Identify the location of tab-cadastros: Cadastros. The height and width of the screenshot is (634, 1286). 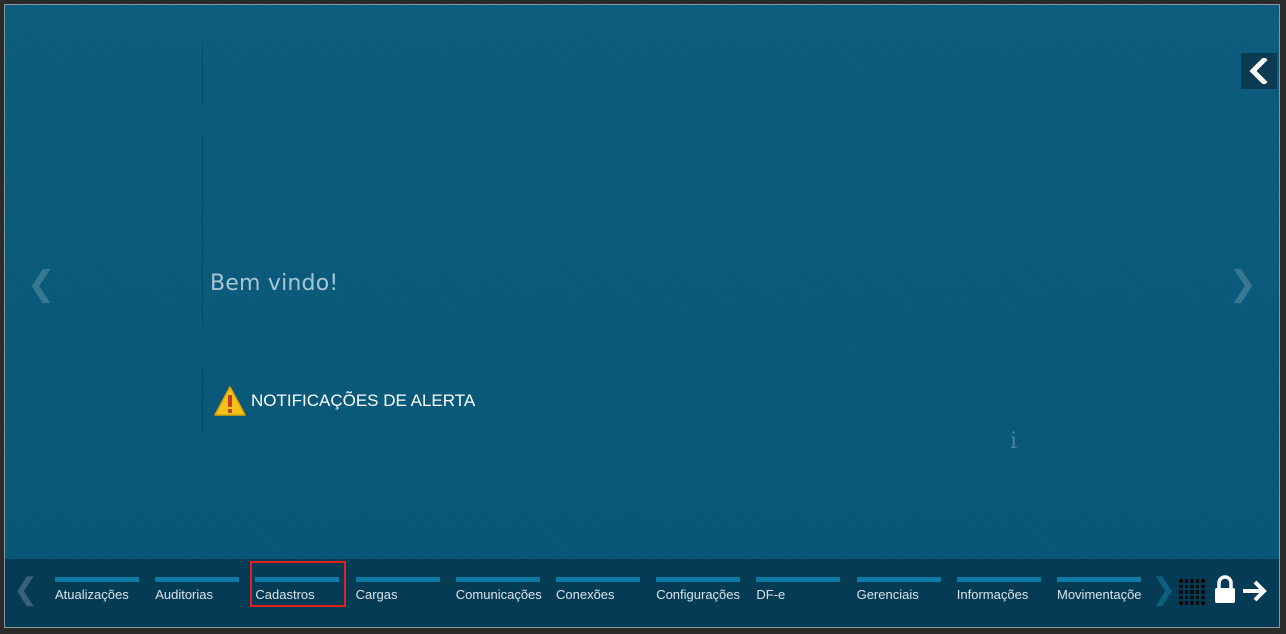
(297, 594).